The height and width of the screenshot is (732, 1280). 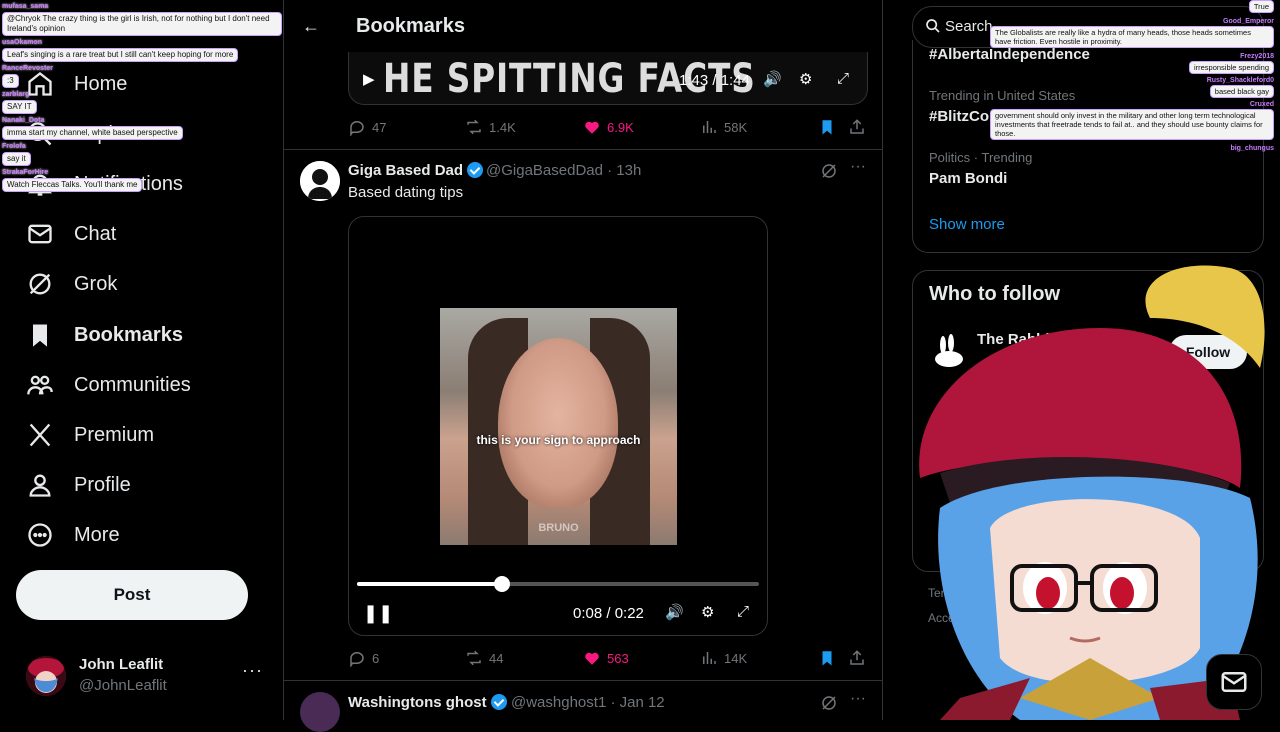 What do you see at coordinates (429, 584) in the screenshot?
I see `video-progress-fill` at bounding box center [429, 584].